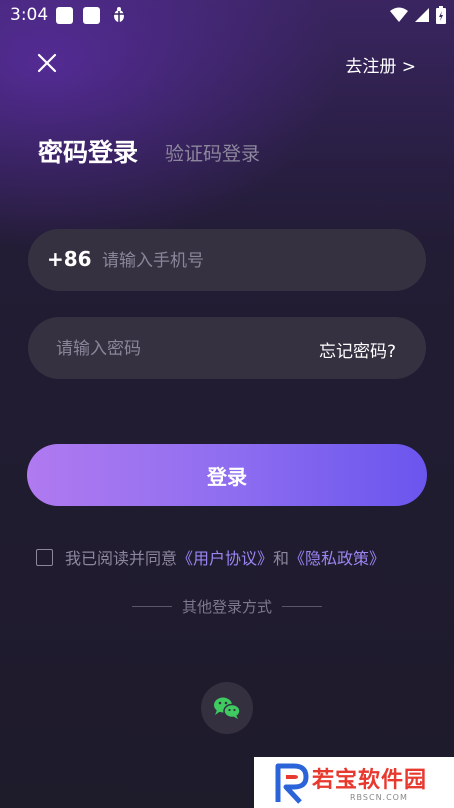 Image resolution: width=454 pixels, height=808 pixels. I want to click on country-code: +86, so click(69, 259).